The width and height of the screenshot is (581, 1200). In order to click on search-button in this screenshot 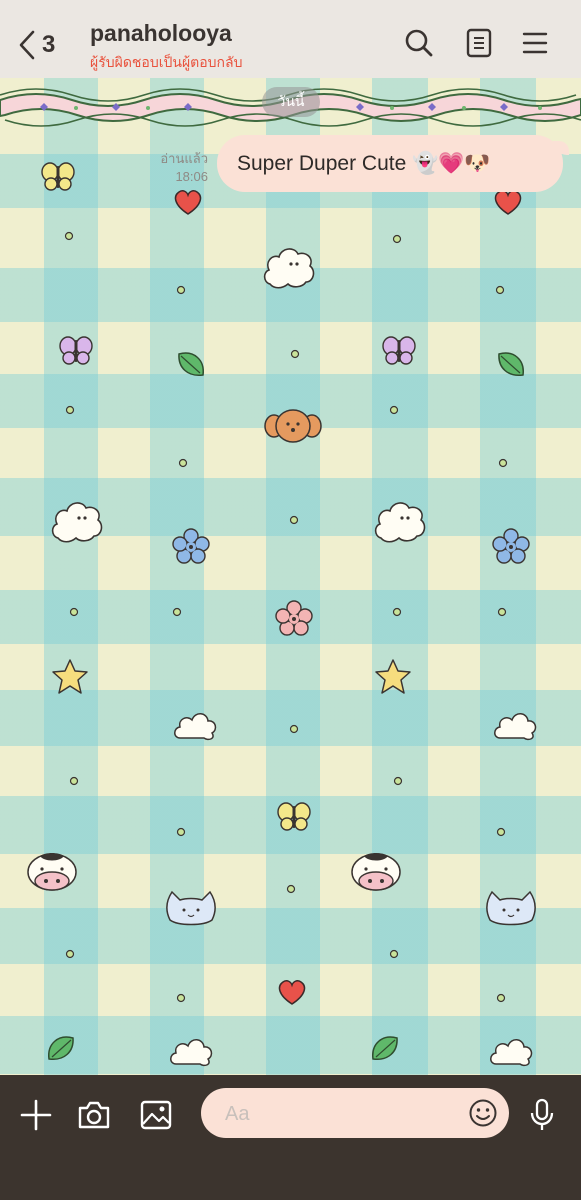, I will do `click(419, 43)`.